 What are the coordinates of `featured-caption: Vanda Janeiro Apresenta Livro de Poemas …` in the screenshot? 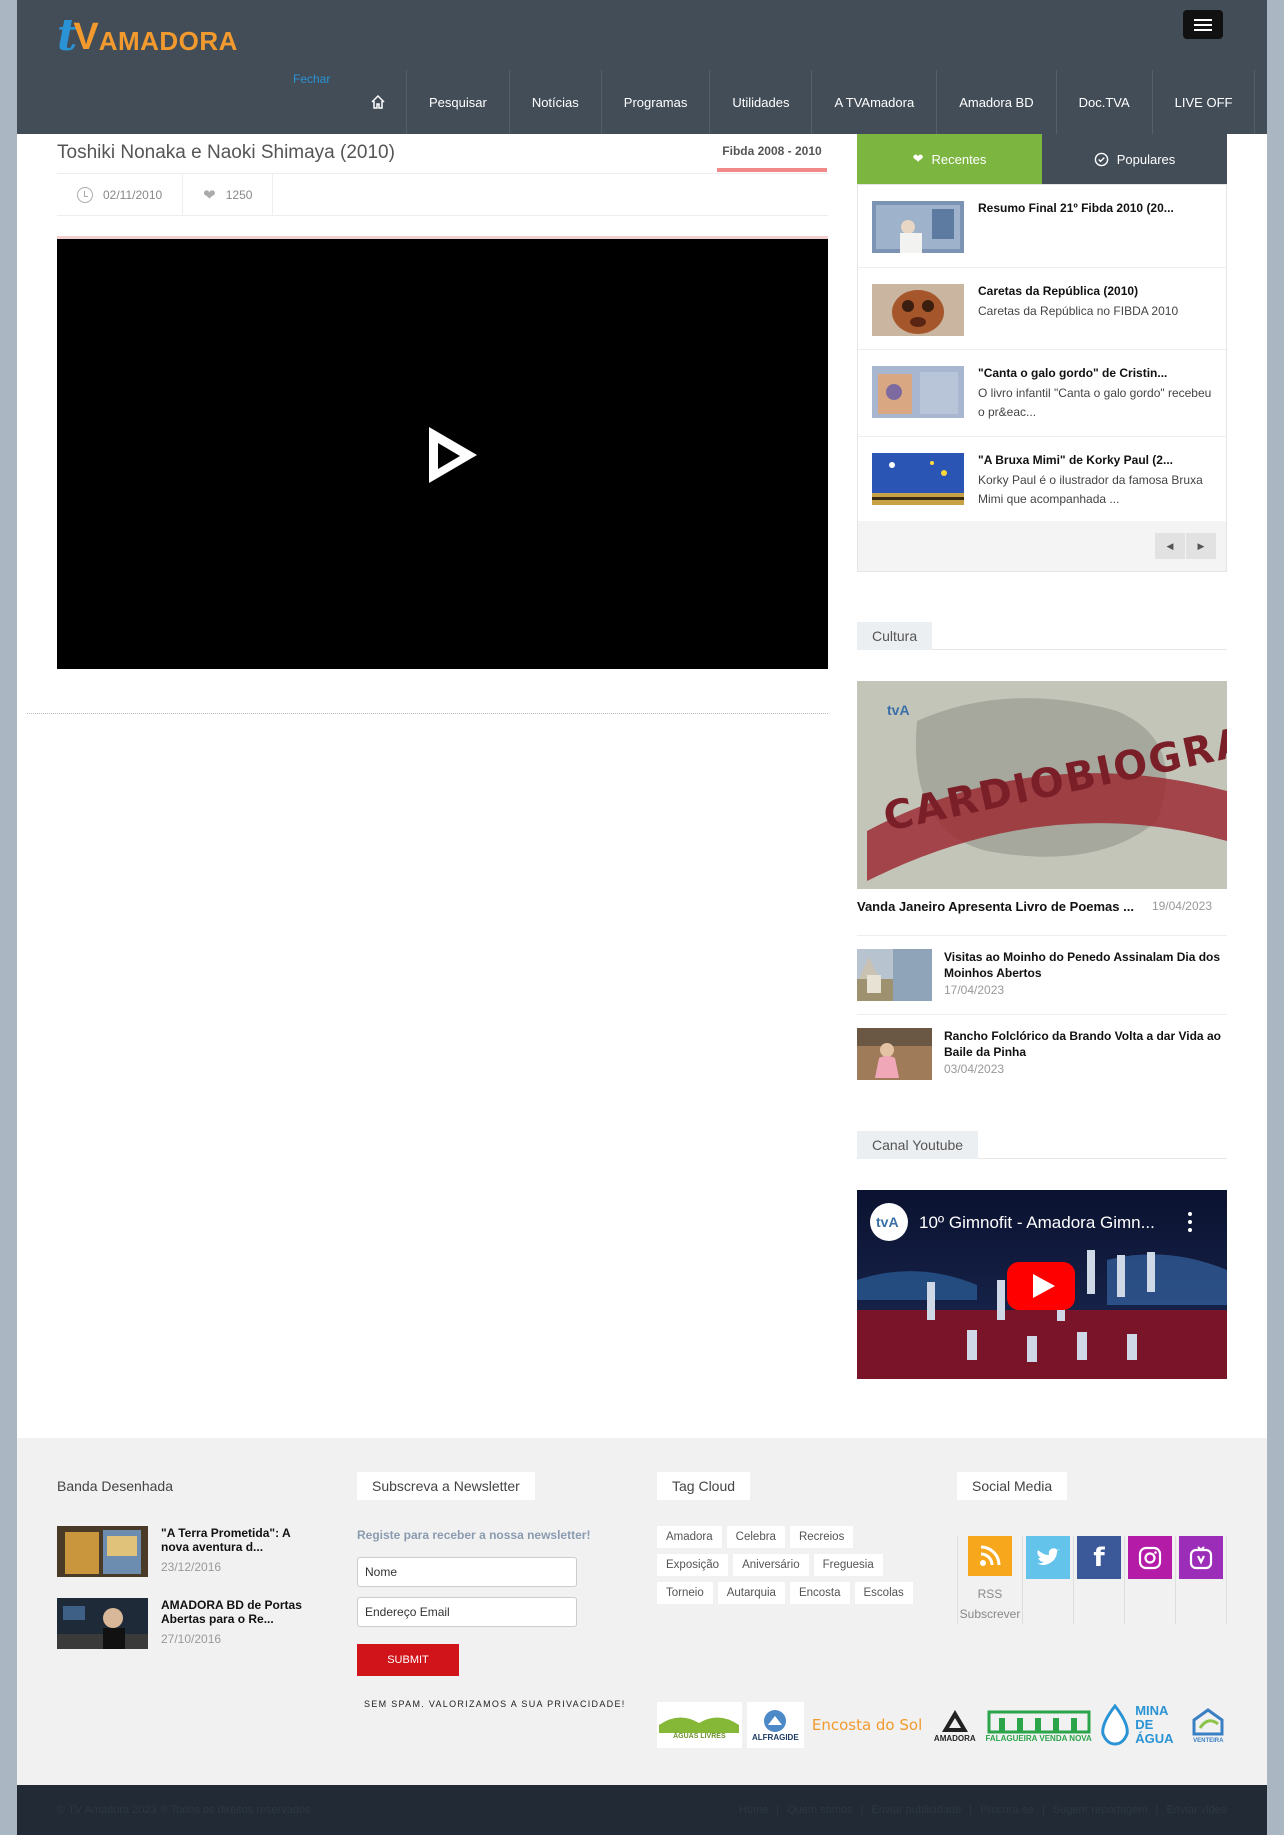 It's located at (1042, 906).